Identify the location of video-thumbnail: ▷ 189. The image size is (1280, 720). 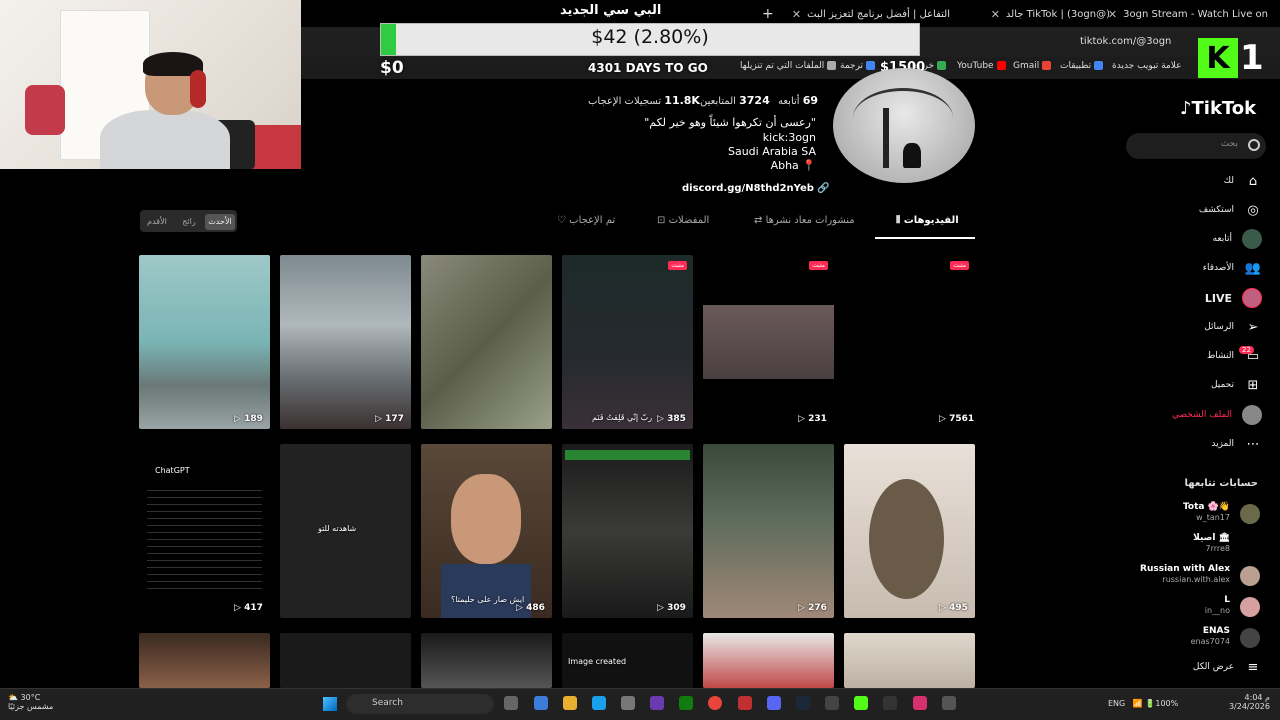
(204, 342).